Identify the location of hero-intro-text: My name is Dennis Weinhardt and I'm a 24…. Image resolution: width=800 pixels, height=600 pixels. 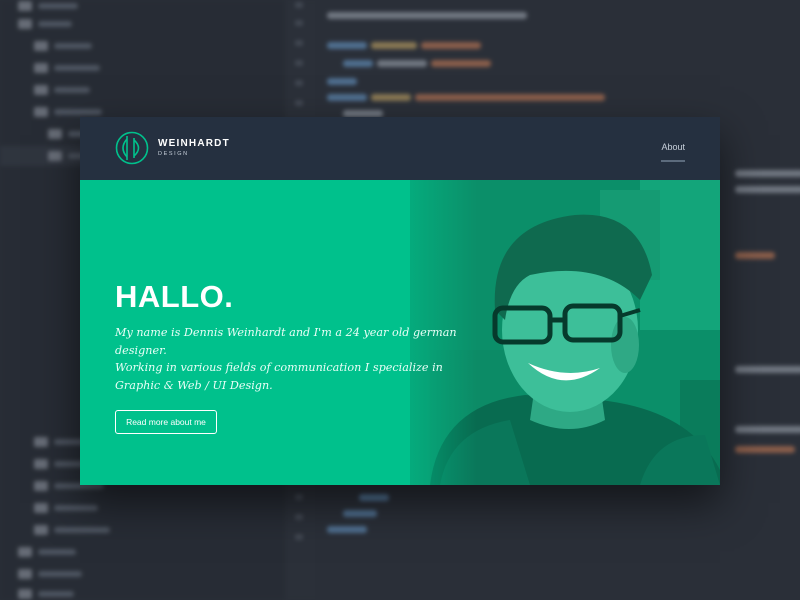
(287, 359).